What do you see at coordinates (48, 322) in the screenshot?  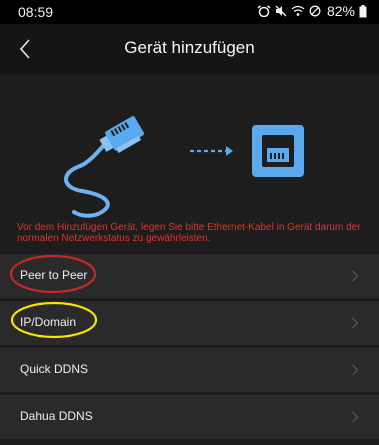 I see `menu-item-label: IP/Domain` at bounding box center [48, 322].